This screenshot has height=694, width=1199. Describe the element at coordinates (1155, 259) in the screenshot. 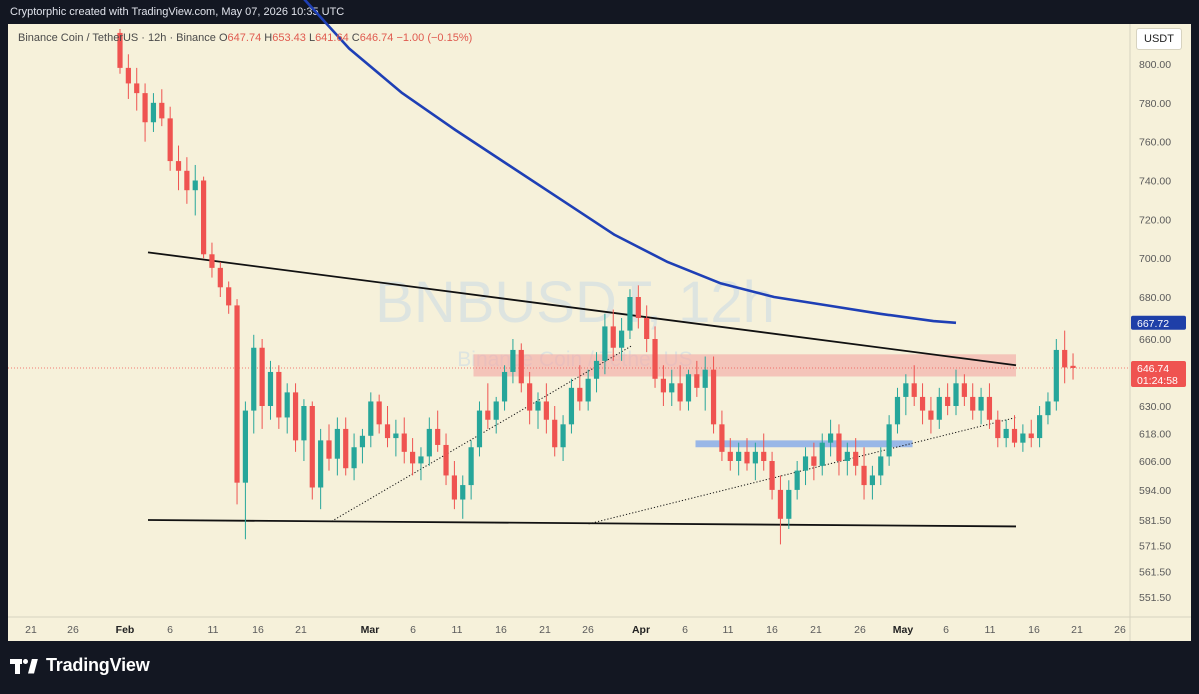

I see `y-tick-label: 700.00` at that location.